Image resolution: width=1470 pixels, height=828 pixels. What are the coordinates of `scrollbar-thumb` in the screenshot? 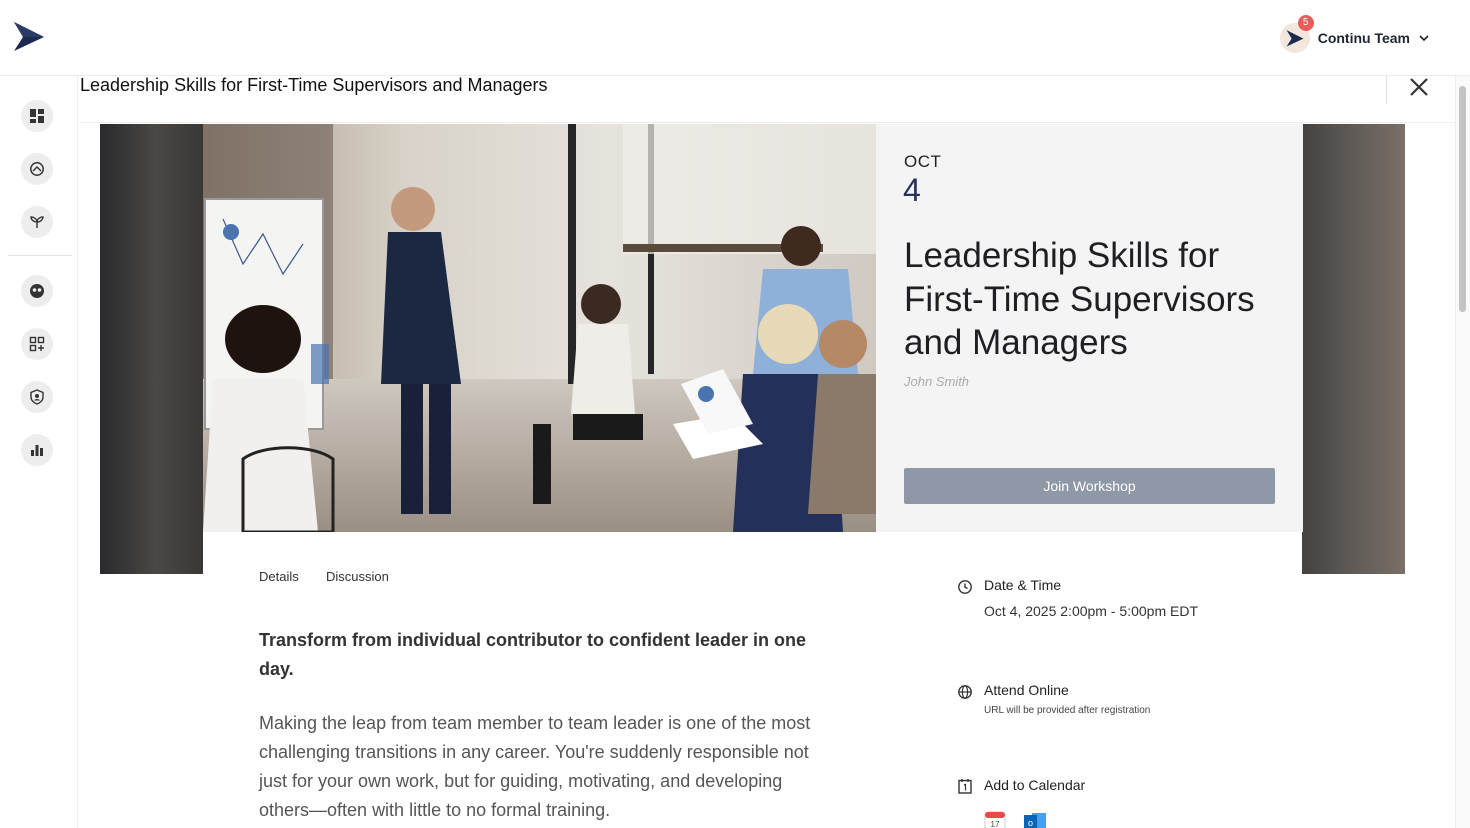 It's located at (1462, 199).